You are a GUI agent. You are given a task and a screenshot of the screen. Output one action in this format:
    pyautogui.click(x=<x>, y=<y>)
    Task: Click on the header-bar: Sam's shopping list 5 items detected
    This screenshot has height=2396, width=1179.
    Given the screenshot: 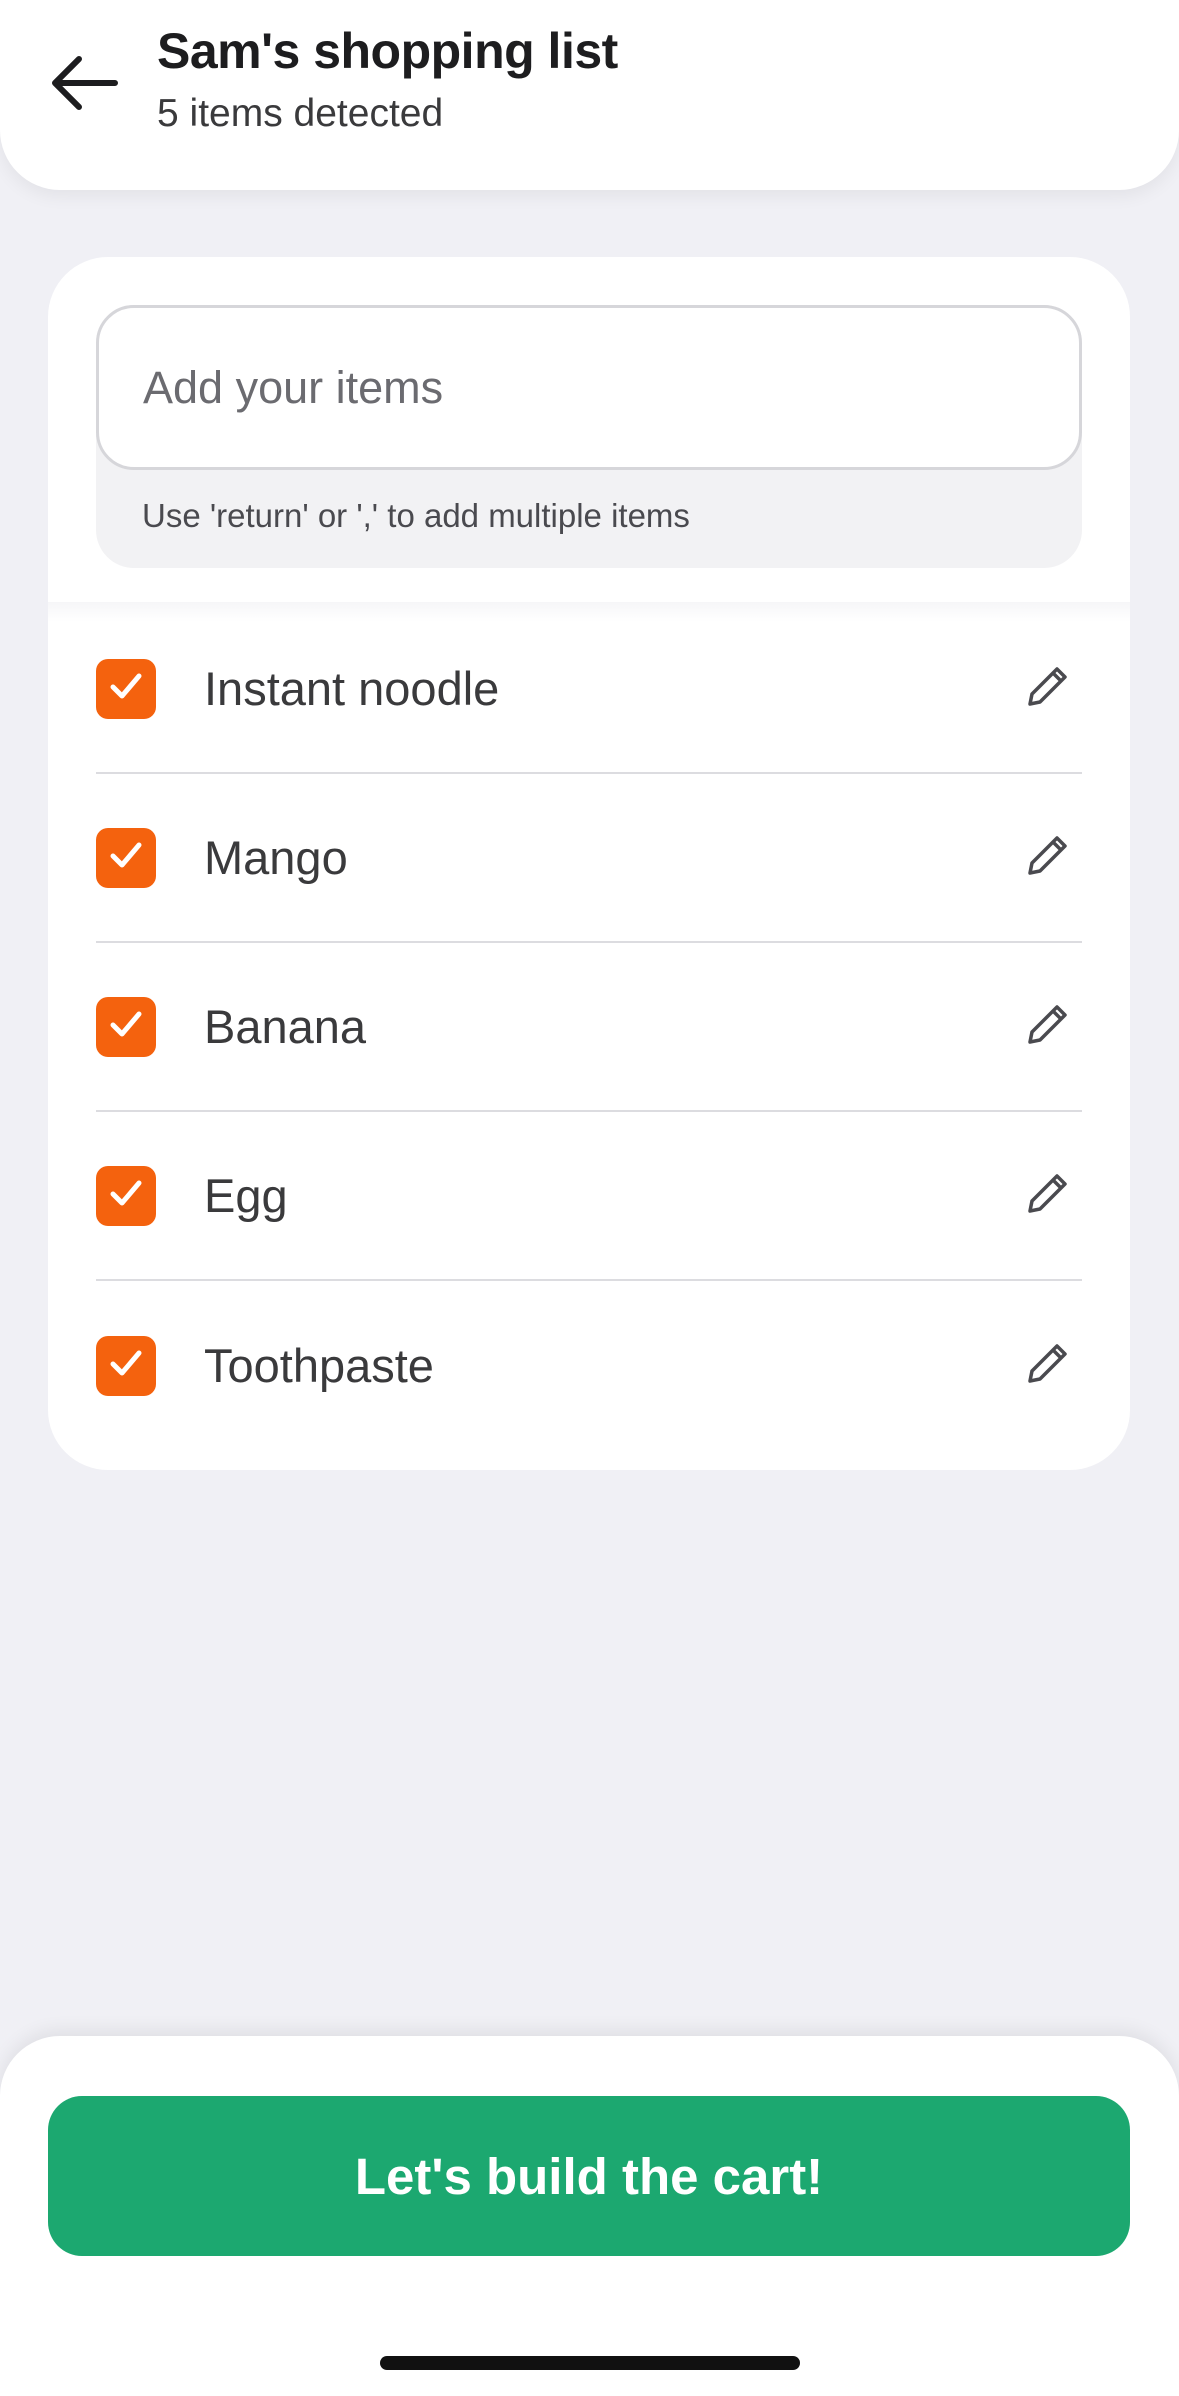 What is the action you would take?
    pyautogui.click(x=589, y=95)
    